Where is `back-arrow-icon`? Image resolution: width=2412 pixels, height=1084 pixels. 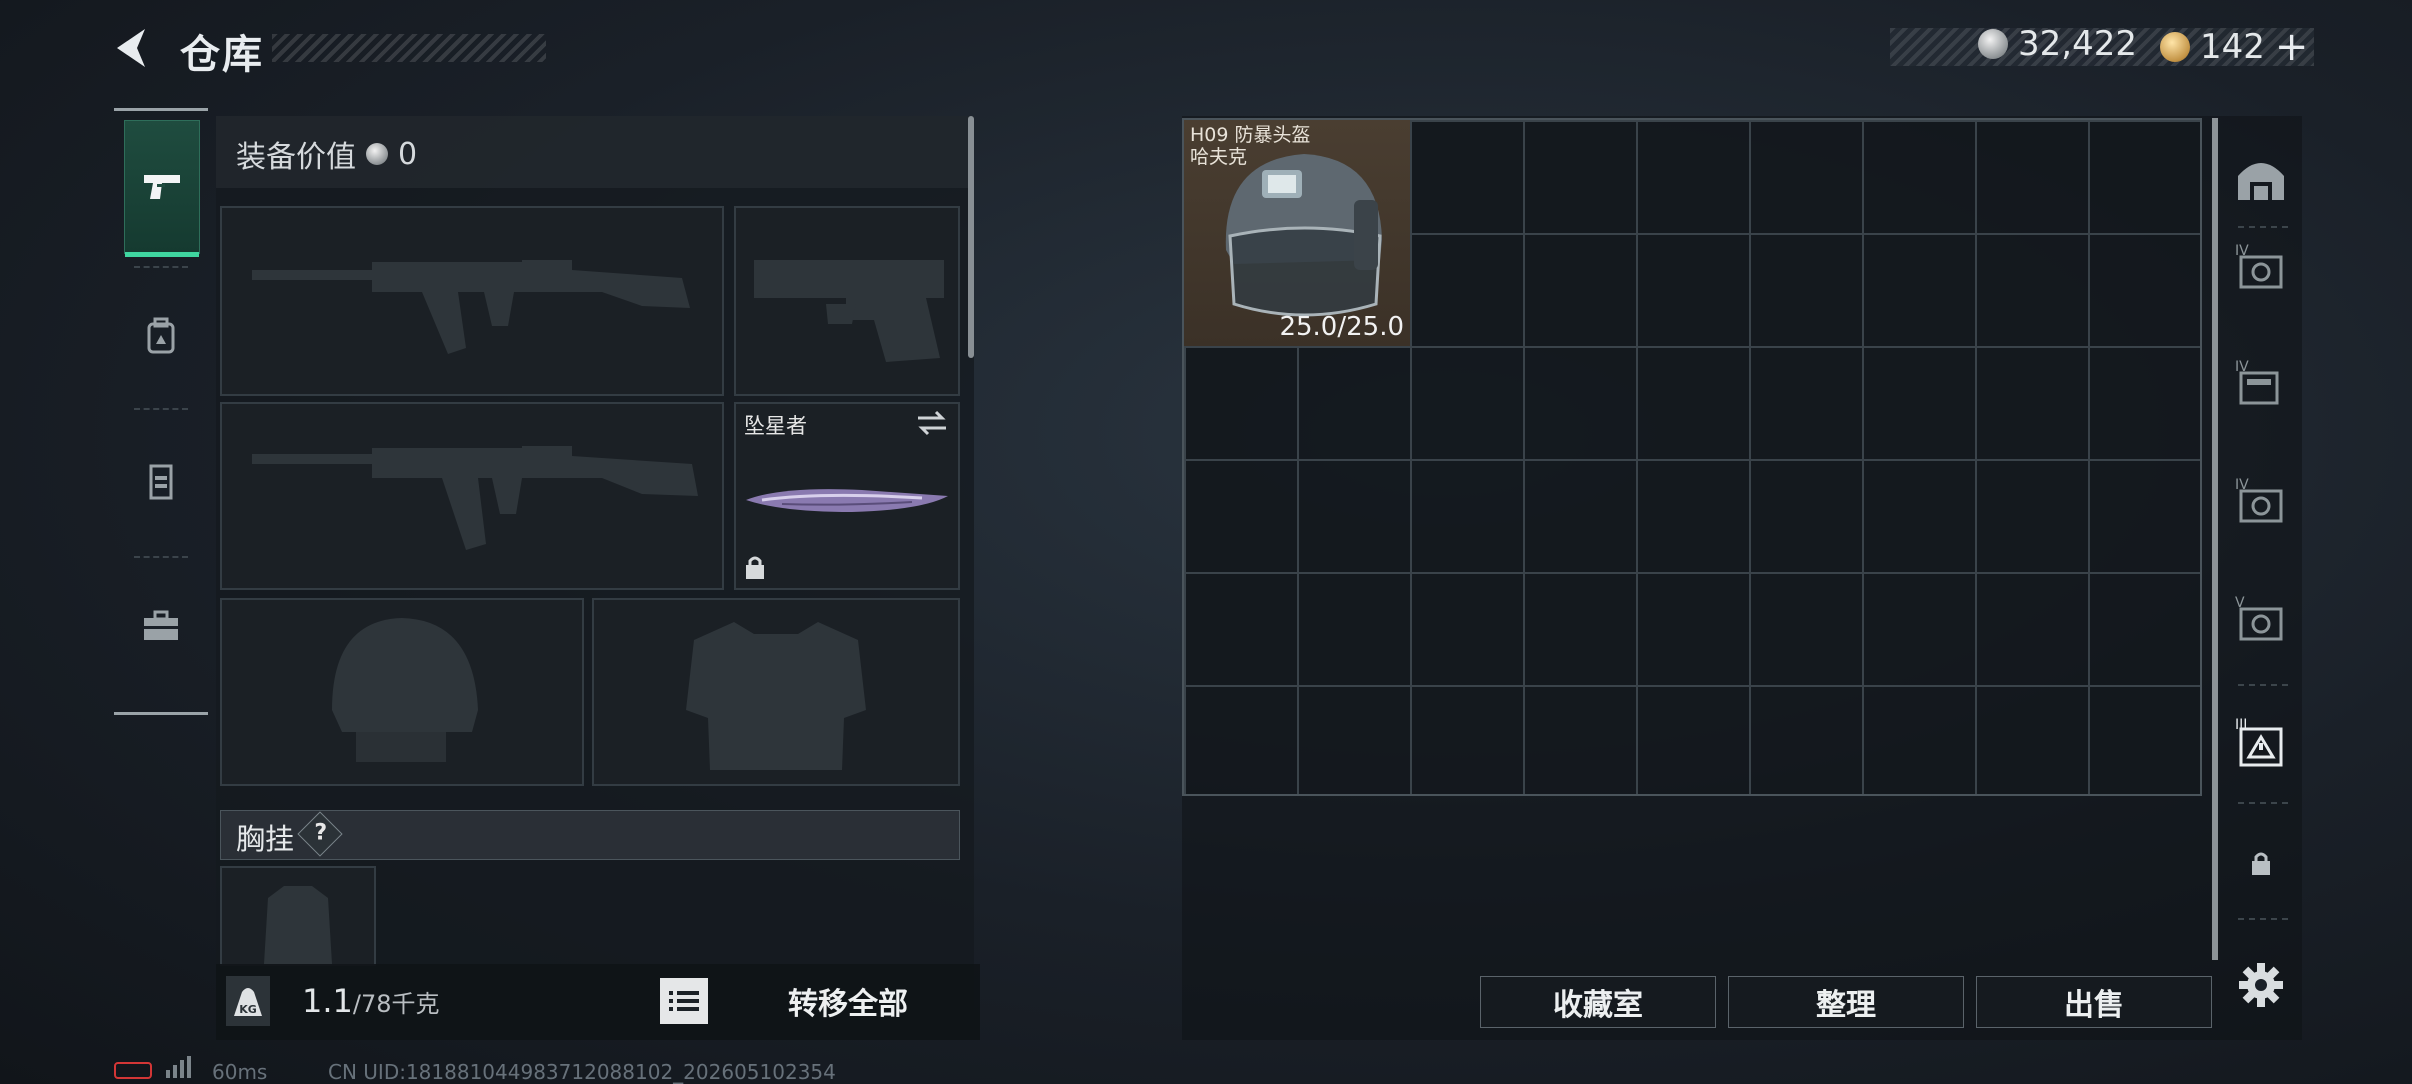 back-arrow-icon is located at coordinates (131, 48).